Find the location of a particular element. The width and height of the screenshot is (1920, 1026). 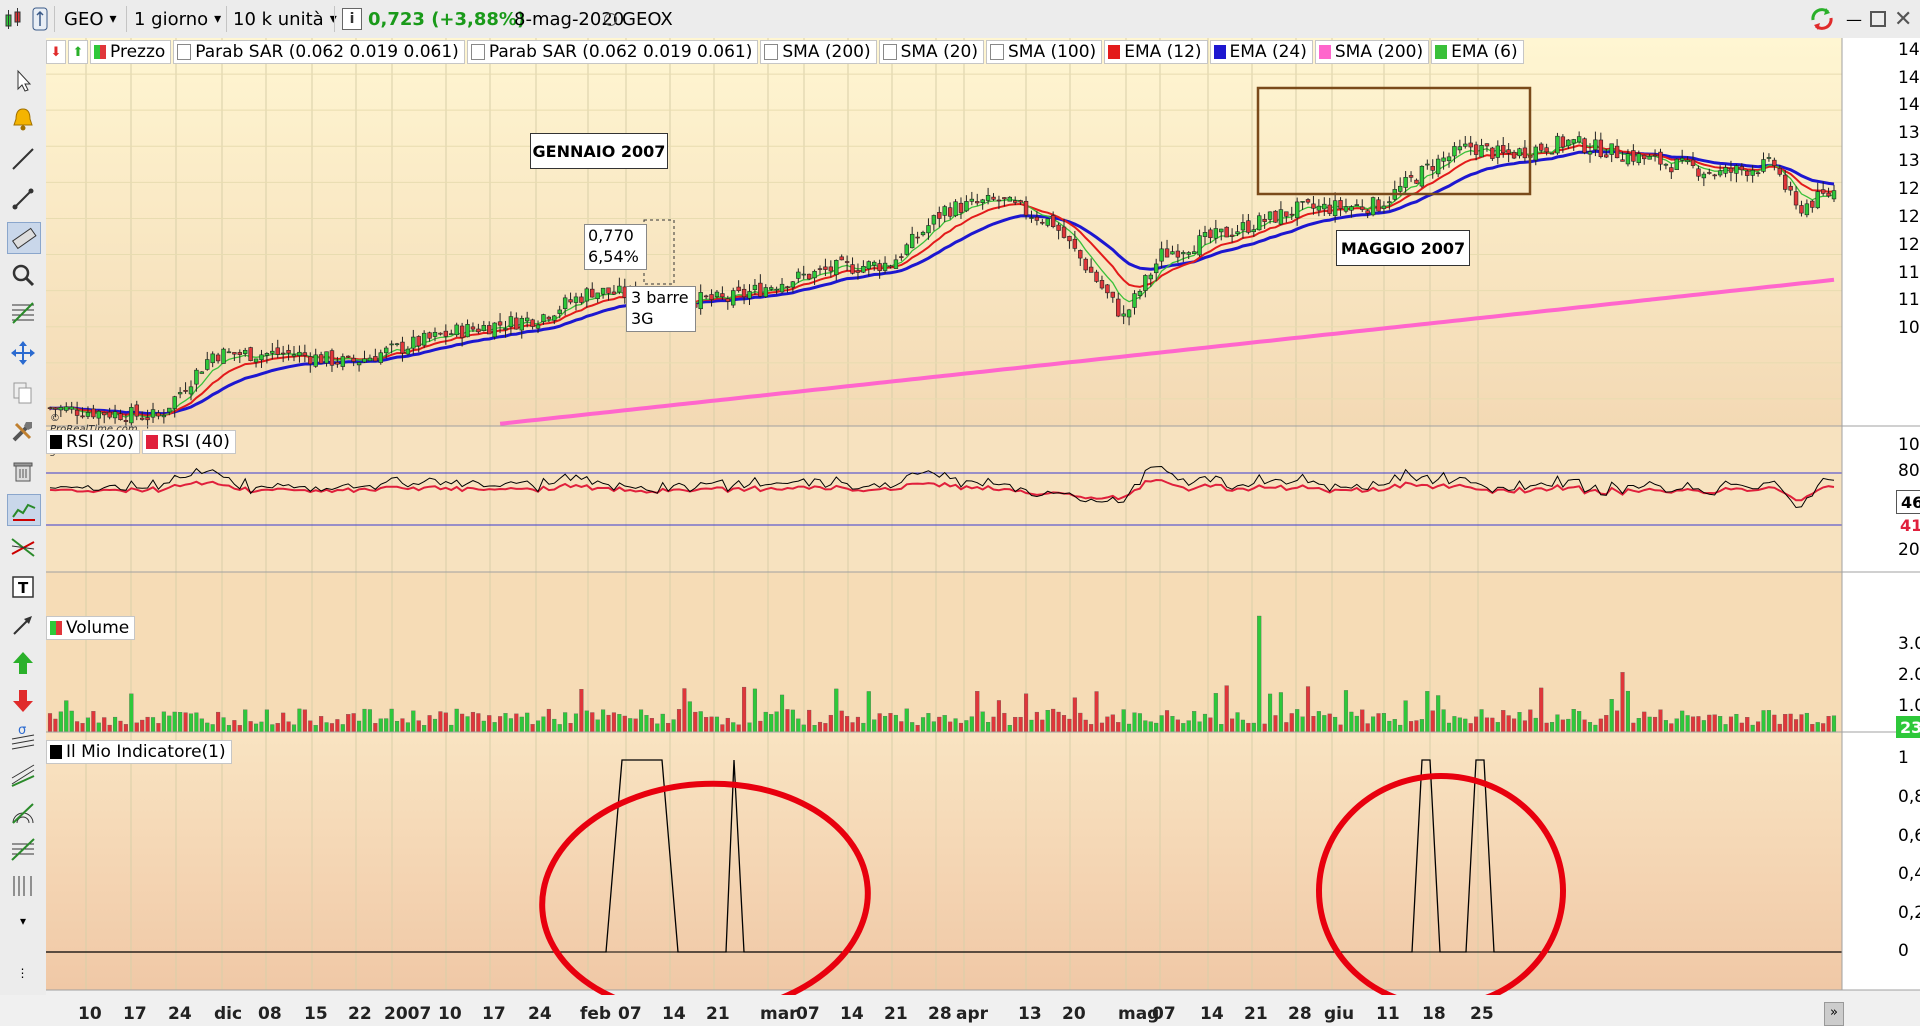

legend-volume: Volume is located at coordinates (91, 628).